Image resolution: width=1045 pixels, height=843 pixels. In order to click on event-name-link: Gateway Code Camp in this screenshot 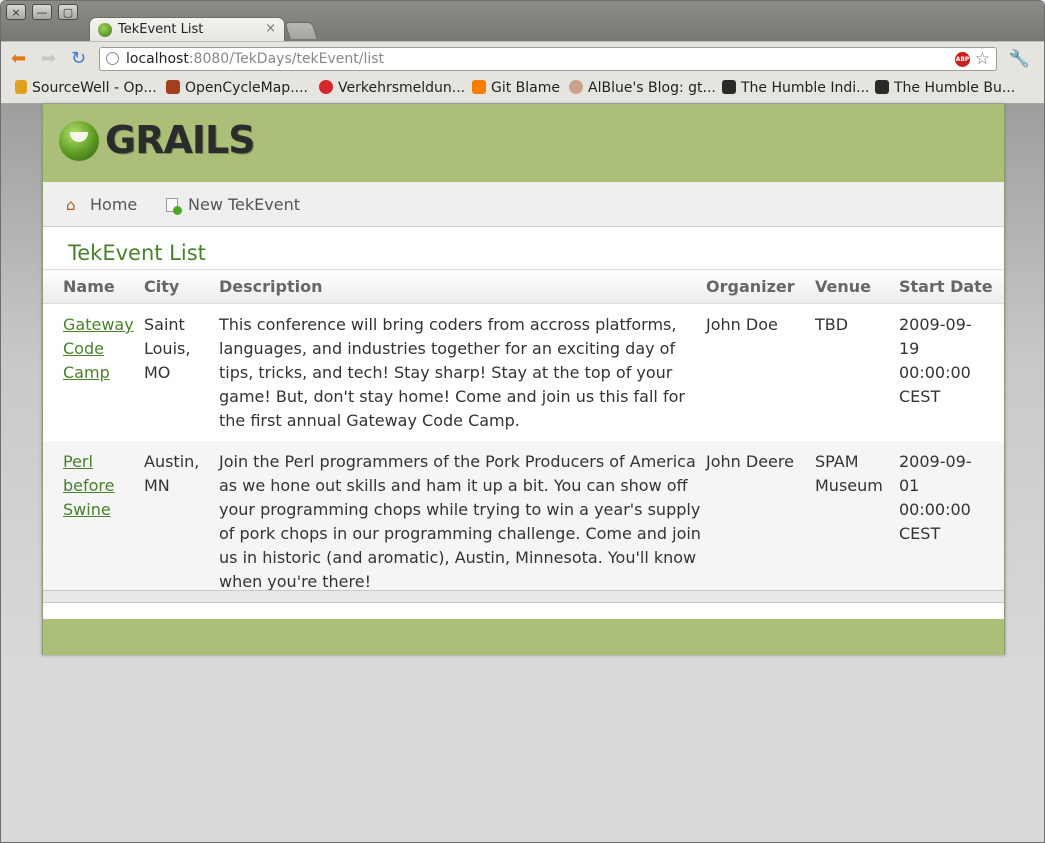, I will do `click(98, 349)`.